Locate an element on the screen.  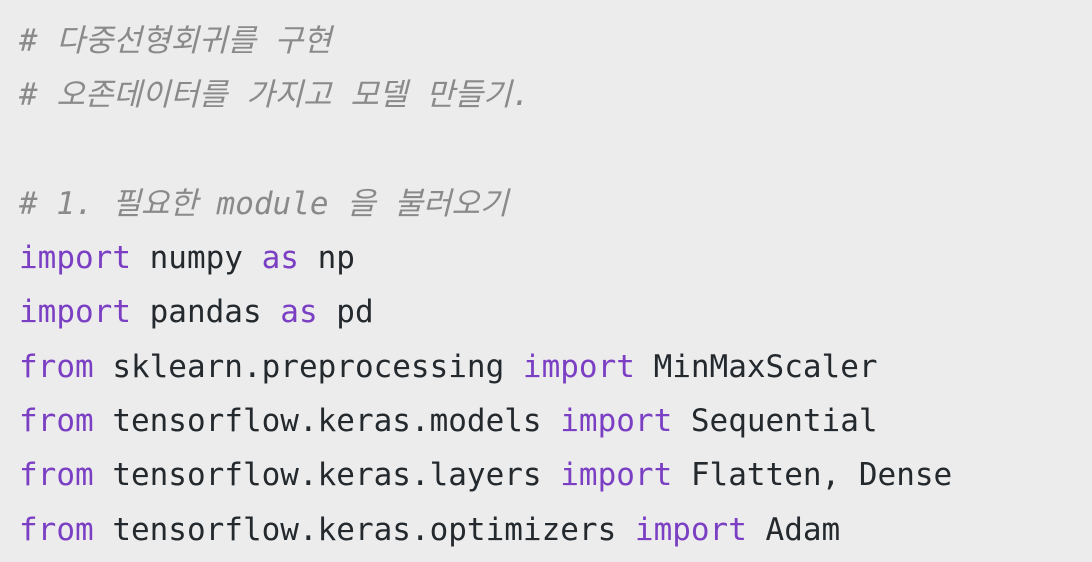
alias-name: pd is located at coordinates (345, 312).